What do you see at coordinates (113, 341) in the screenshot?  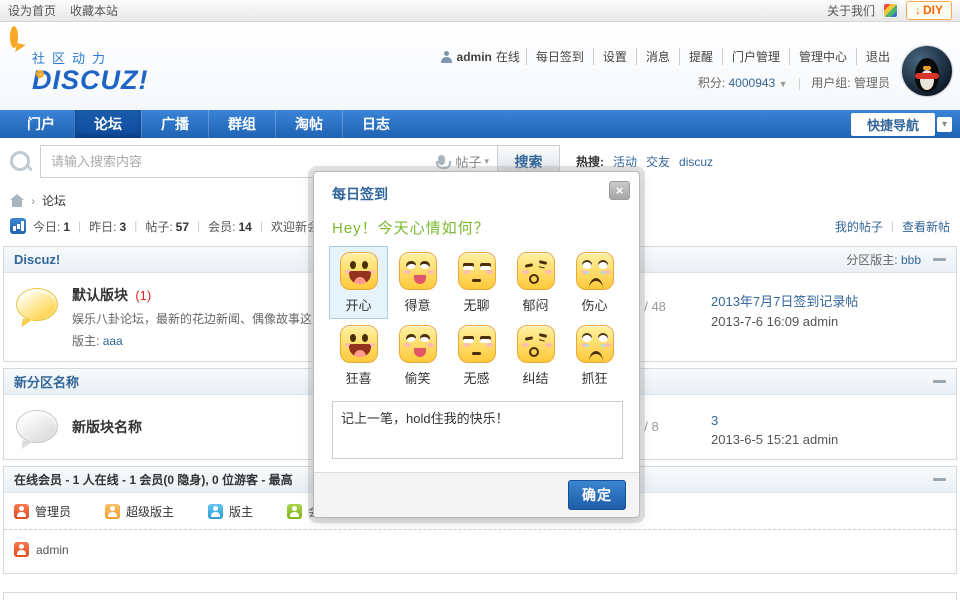 I see `moderator-link: aaa` at bounding box center [113, 341].